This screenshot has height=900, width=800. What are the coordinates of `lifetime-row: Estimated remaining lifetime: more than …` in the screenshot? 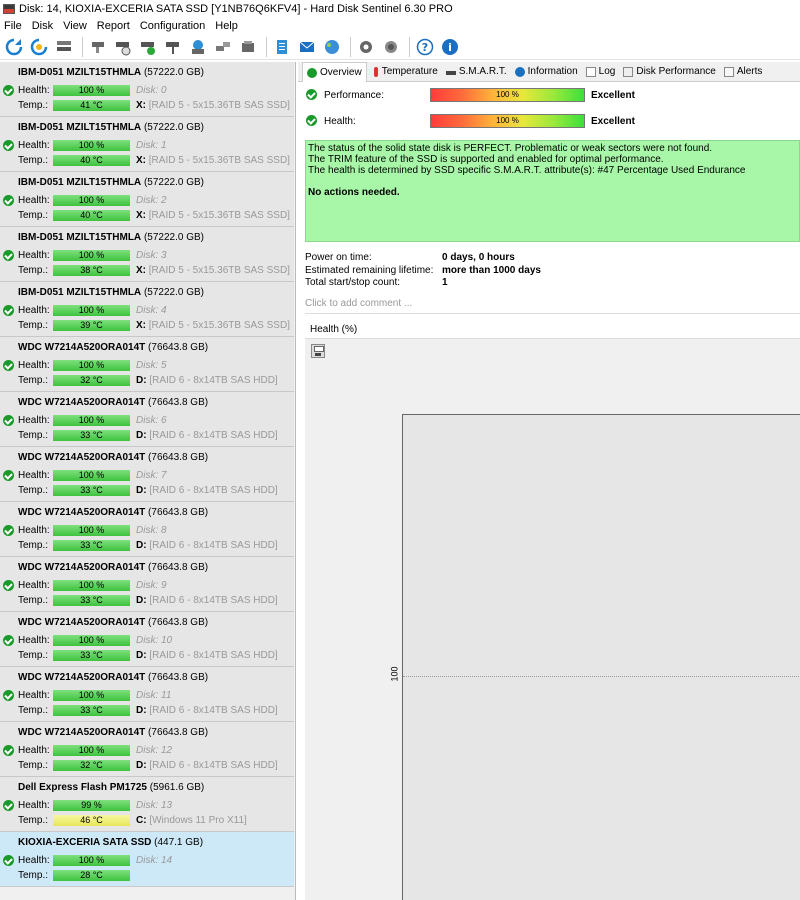 It's located at (552, 271).